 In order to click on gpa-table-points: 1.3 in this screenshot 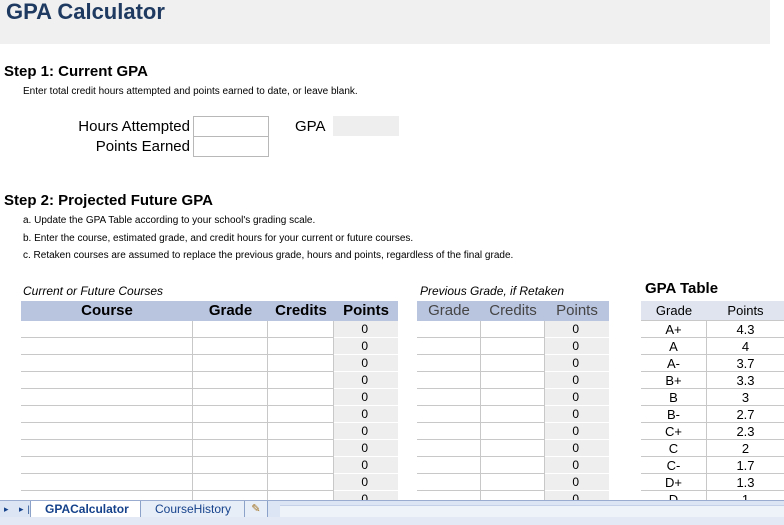, I will do `click(745, 482)`.